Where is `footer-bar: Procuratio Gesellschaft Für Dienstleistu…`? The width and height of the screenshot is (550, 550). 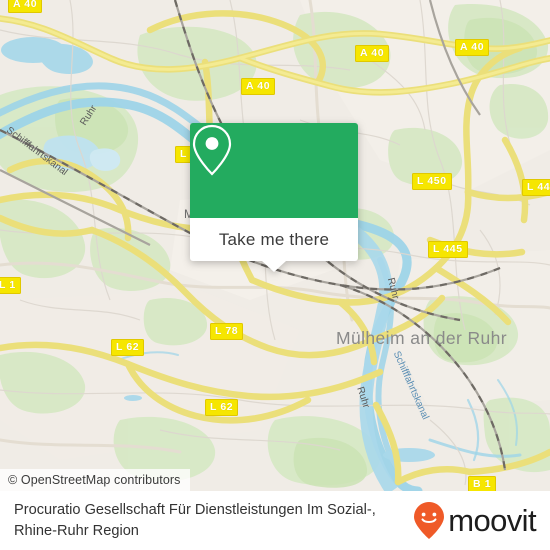 footer-bar: Procuratio Gesellschaft Für Dienstleistu… is located at coordinates (275, 520).